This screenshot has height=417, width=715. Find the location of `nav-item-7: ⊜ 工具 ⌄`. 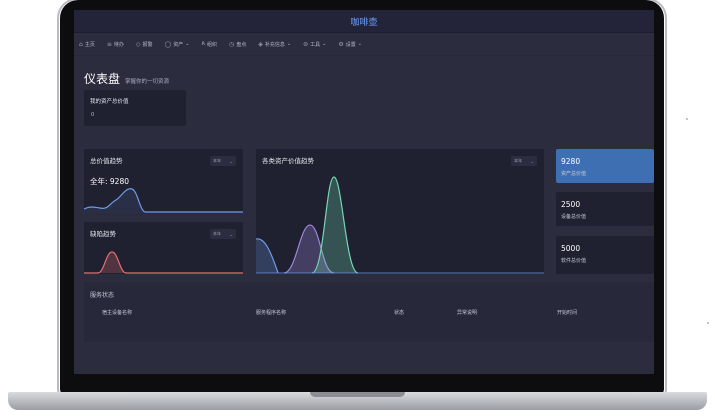

nav-item-7: ⊜ 工具 ⌄ is located at coordinates (314, 44).